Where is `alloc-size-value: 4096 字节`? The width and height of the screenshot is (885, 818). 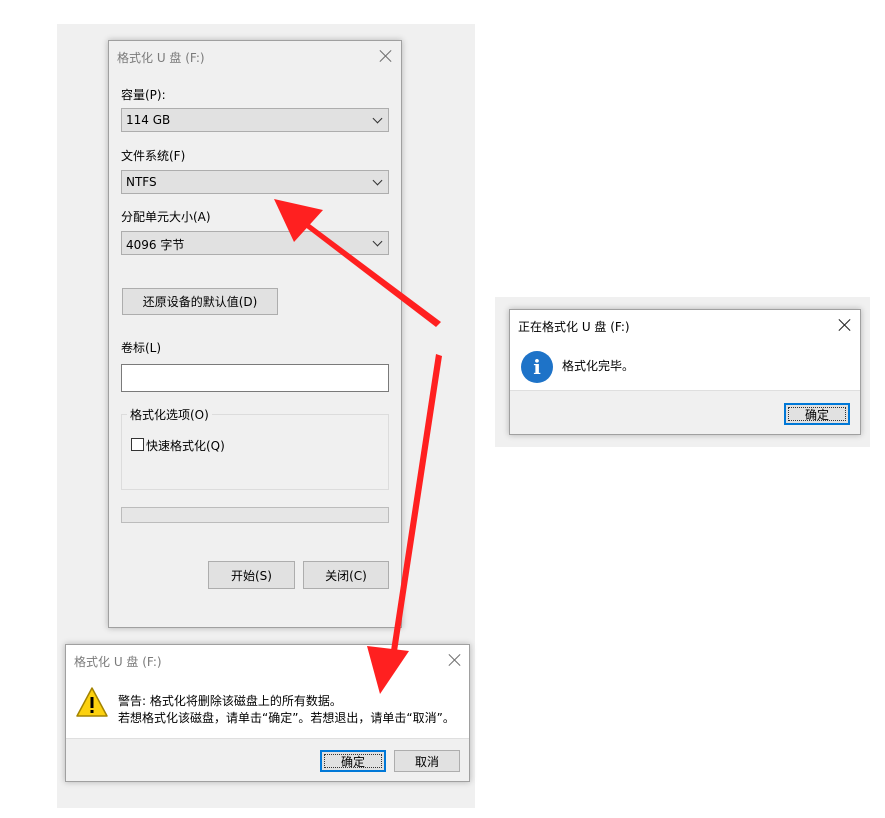 alloc-size-value: 4096 字节 is located at coordinates (155, 245).